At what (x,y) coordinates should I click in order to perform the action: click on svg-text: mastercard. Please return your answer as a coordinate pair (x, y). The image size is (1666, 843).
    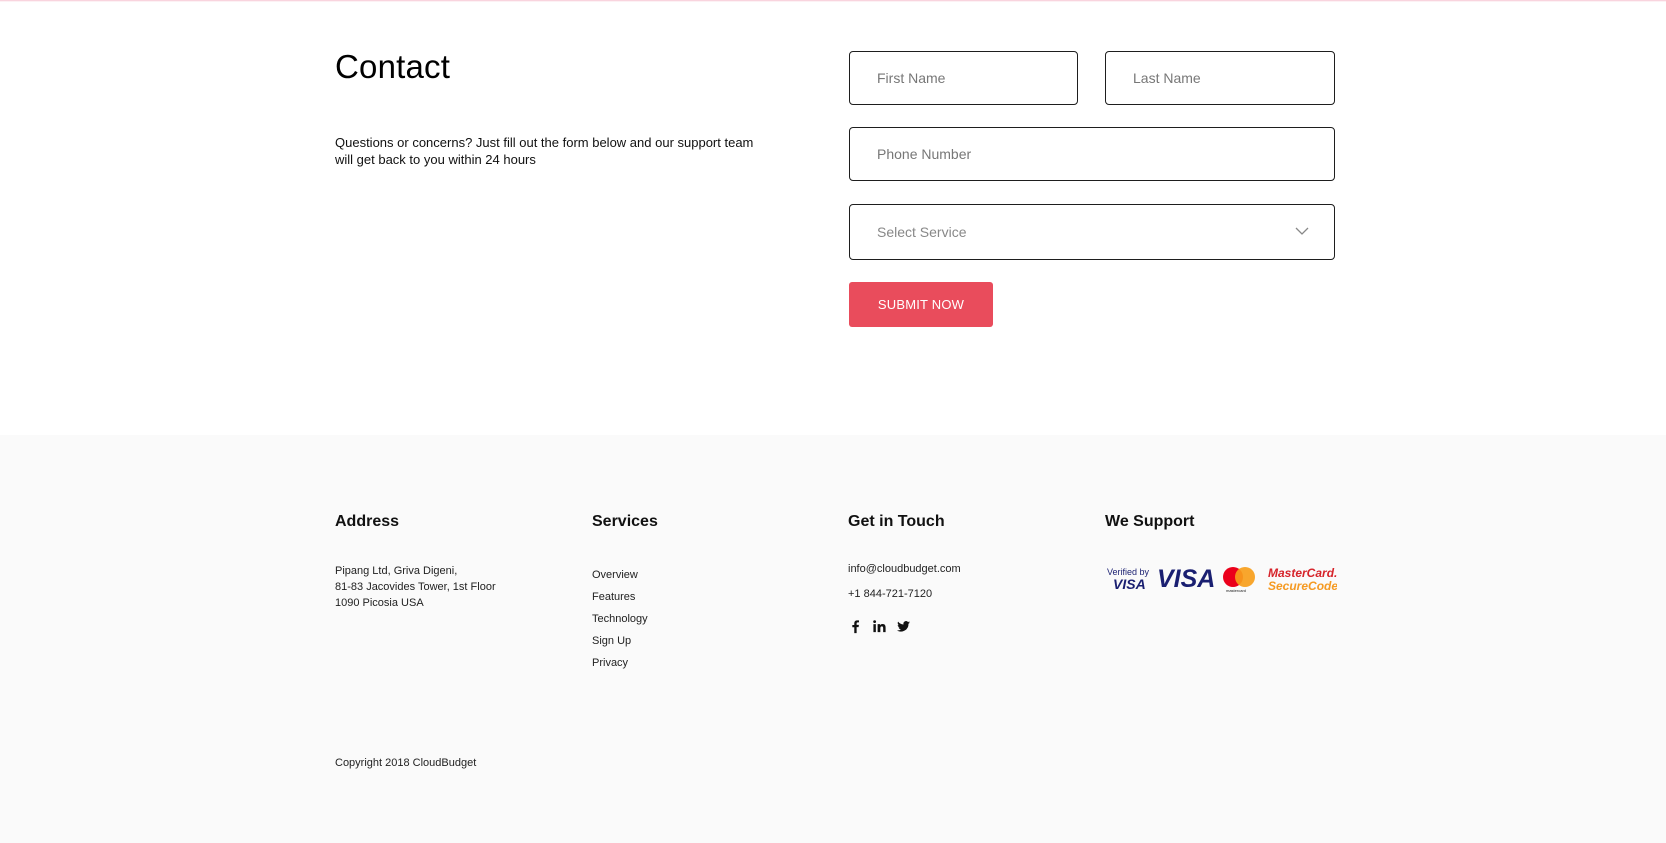
    Looking at the image, I should click on (1236, 590).